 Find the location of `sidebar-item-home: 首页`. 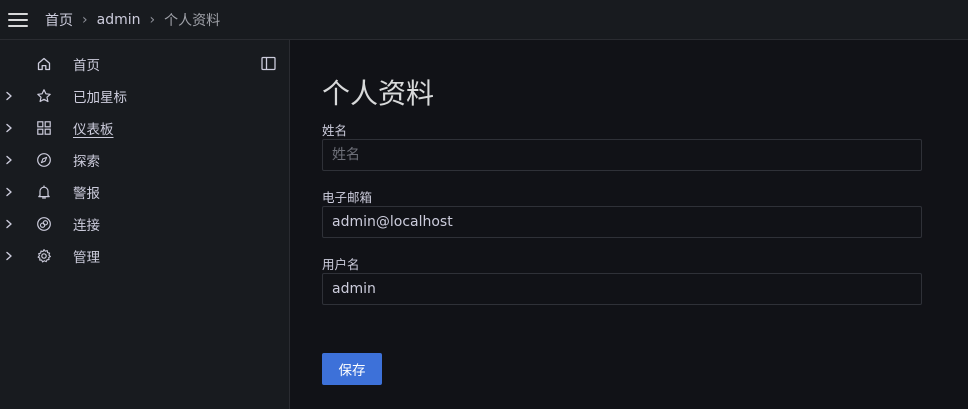

sidebar-item-home: 首页 is located at coordinates (144, 64).